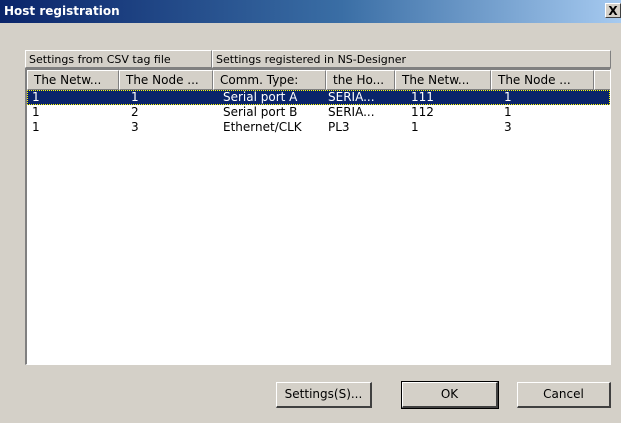  I want to click on table-row: 1 3 Ethernet/CLK PL3 1 3, so click(318, 127).